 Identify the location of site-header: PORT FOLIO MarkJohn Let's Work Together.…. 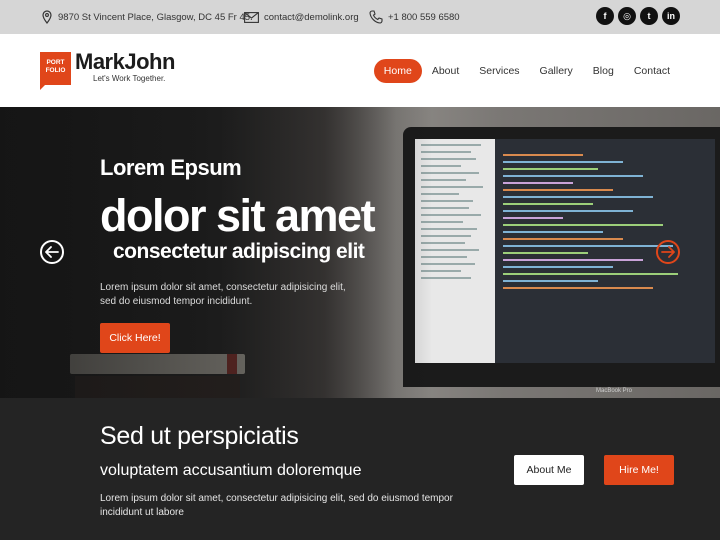
(360, 70).